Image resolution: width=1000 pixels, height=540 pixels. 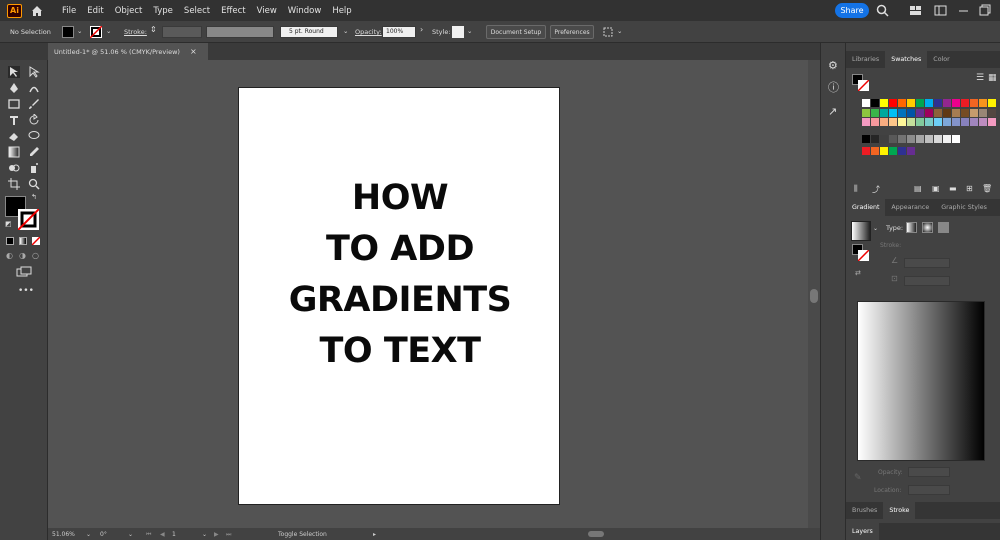 I want to click on rectangle-tool-icon, so click(x=14, y=104).